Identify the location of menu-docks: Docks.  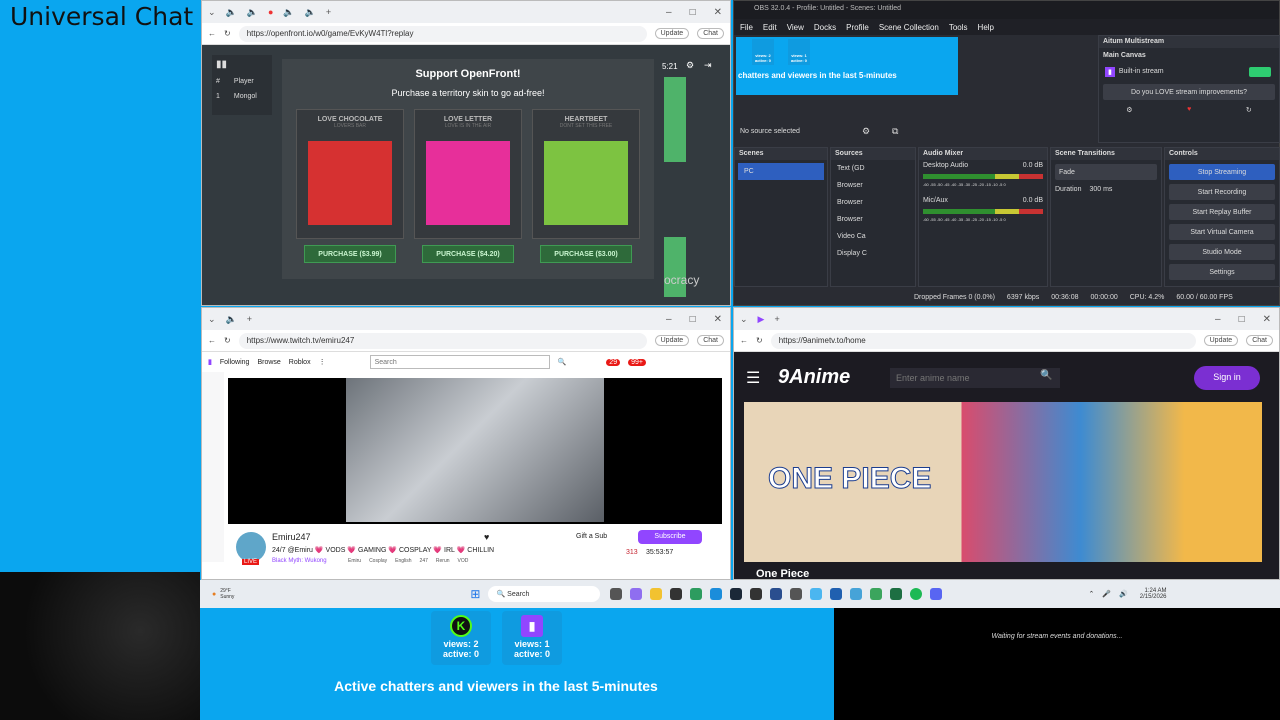
(825, 27).